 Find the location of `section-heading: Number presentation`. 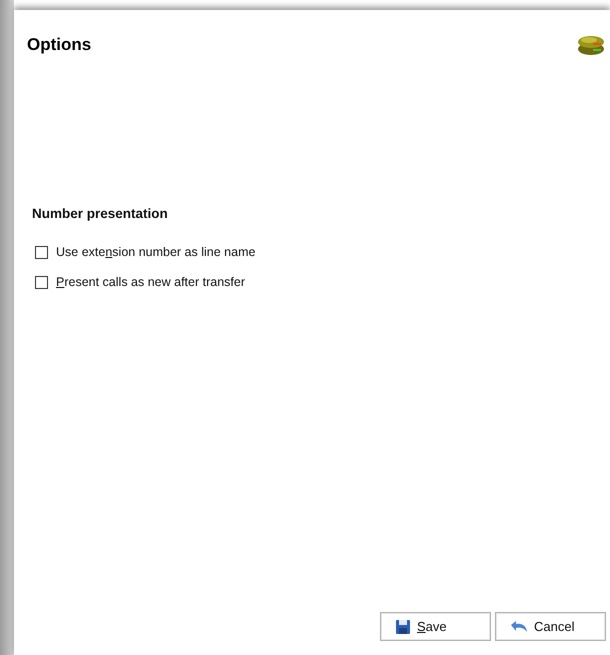

section-heading: Number presentation is located at coordinates (100, 213).